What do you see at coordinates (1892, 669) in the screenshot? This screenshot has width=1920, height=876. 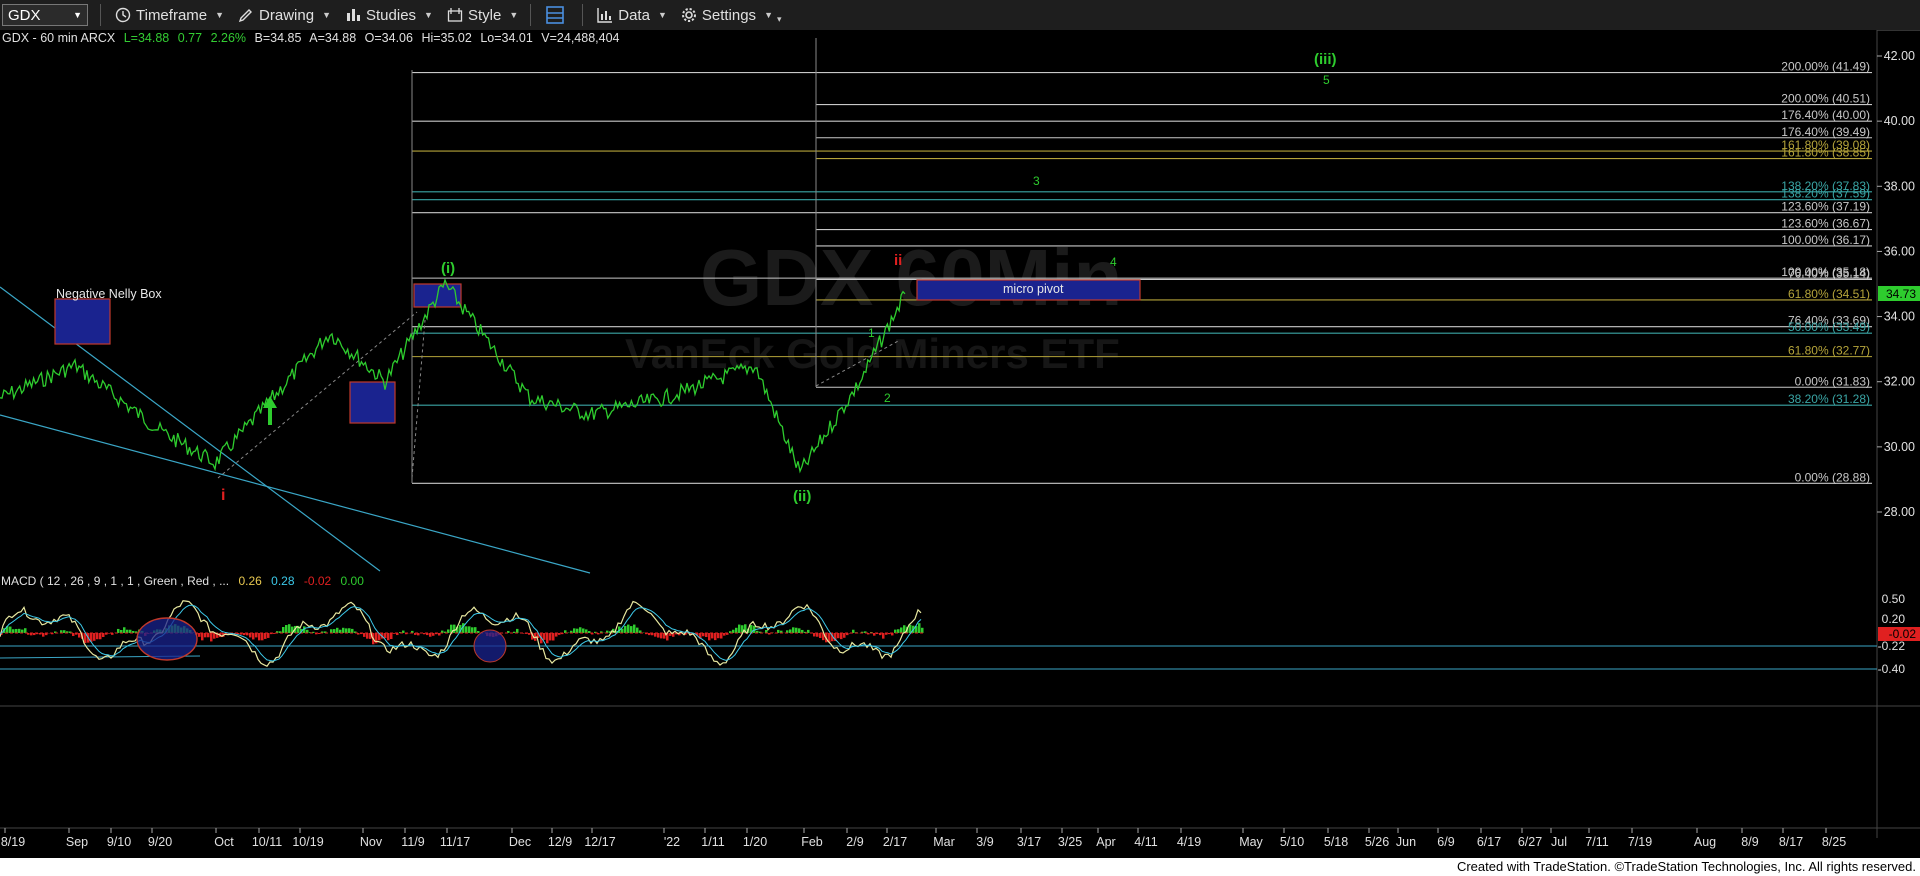 I see `macd-tick-label: -0.40` at bounding box center [1892, 669].